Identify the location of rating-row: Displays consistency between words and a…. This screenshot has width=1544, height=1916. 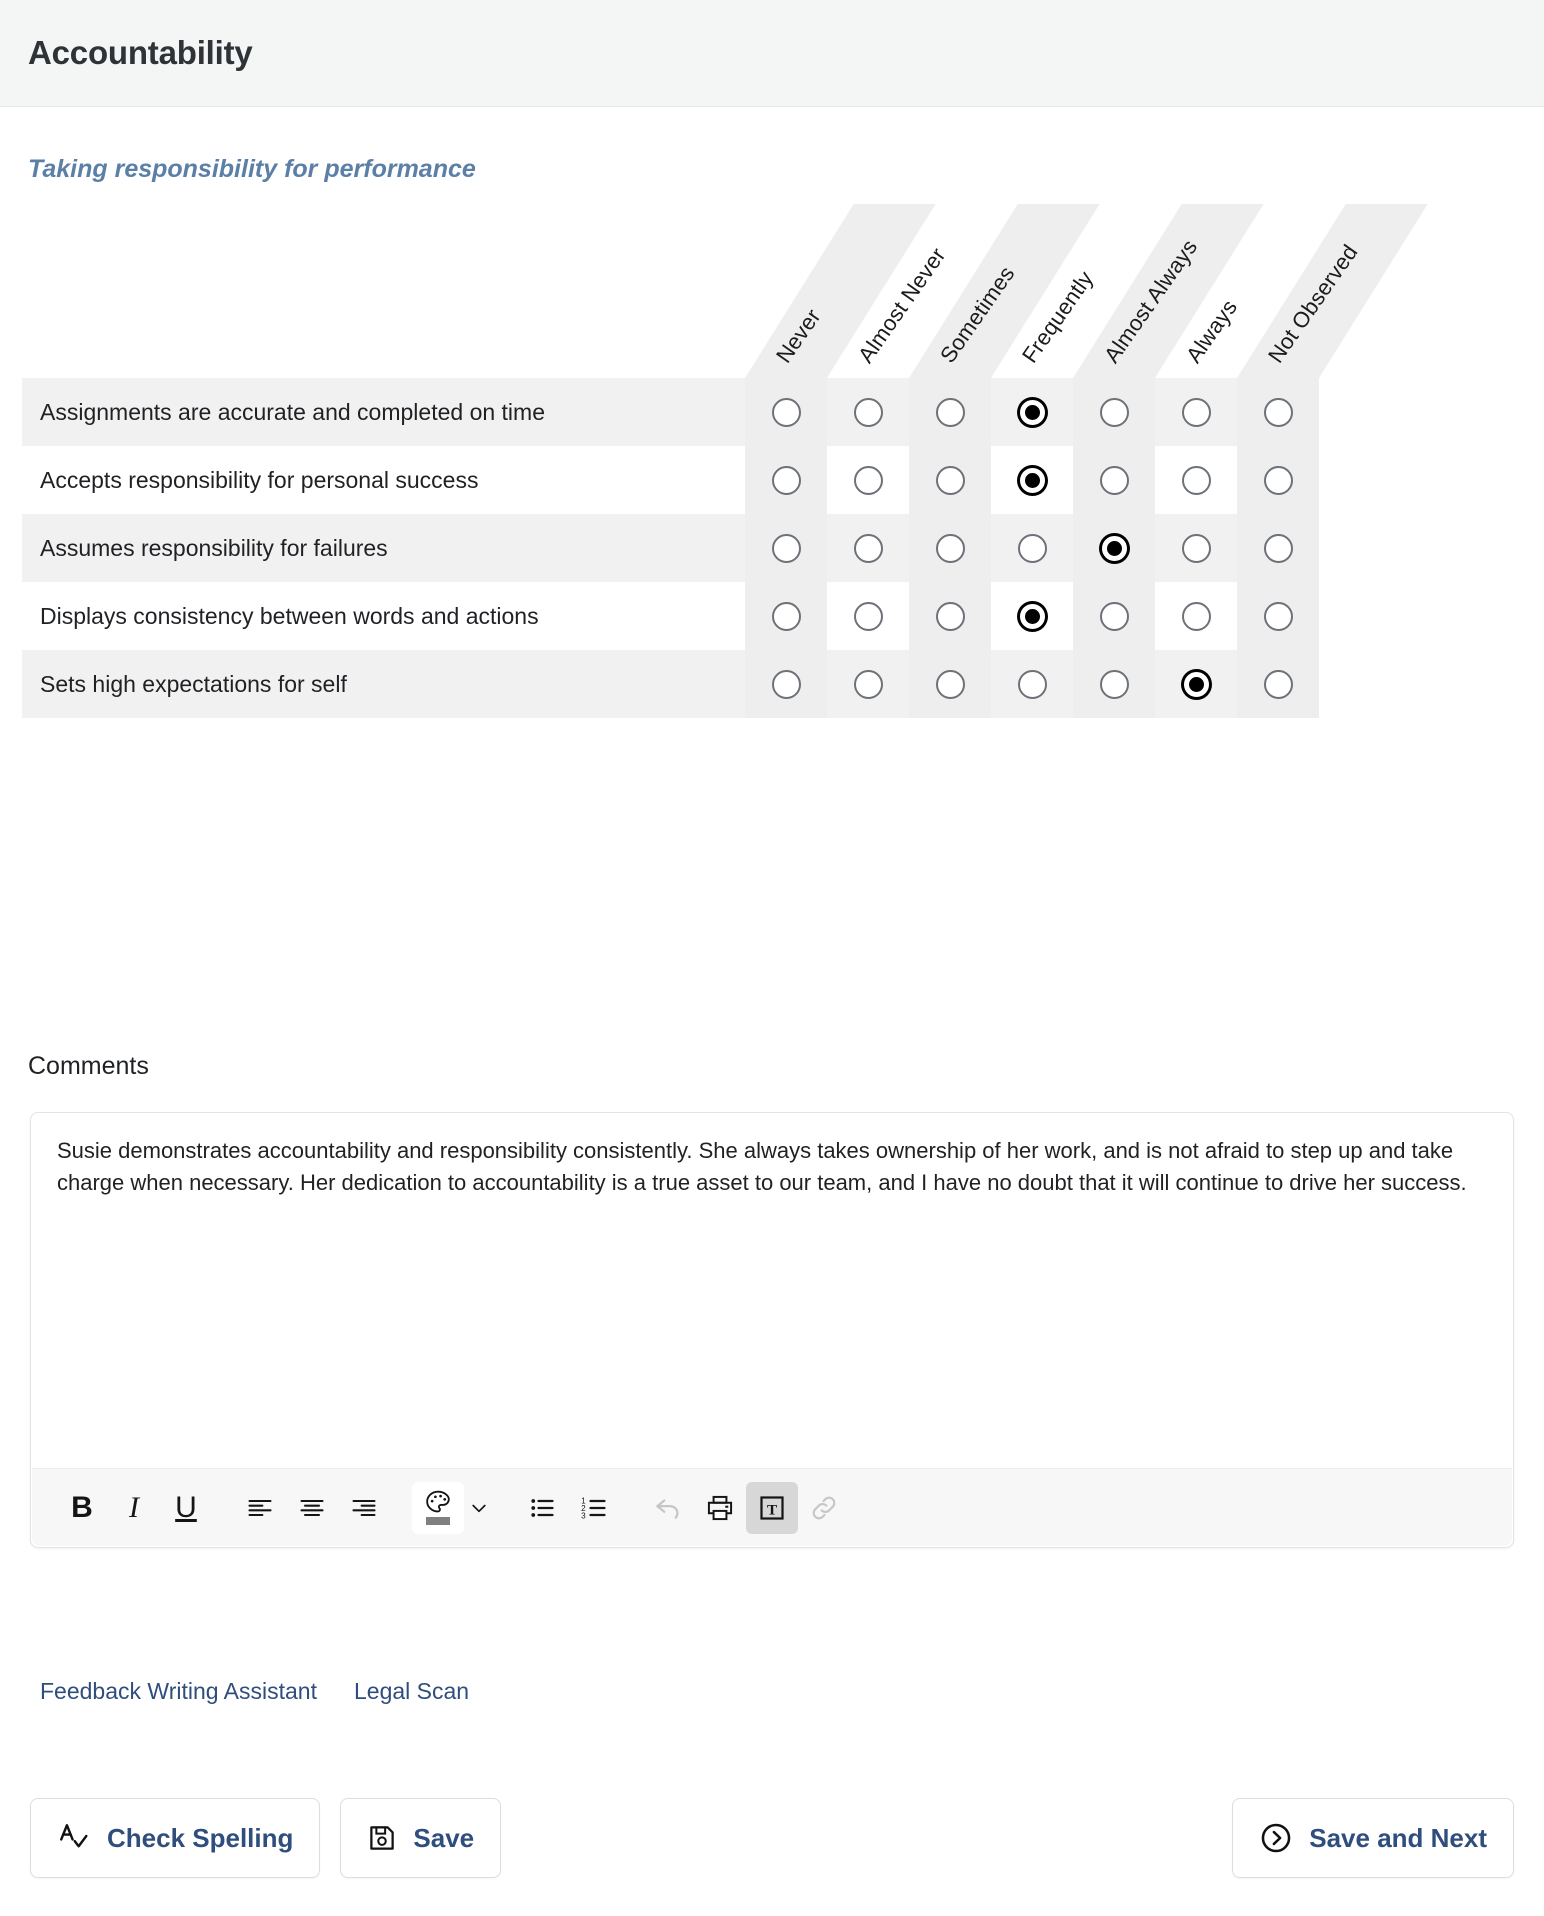
(772, 616).